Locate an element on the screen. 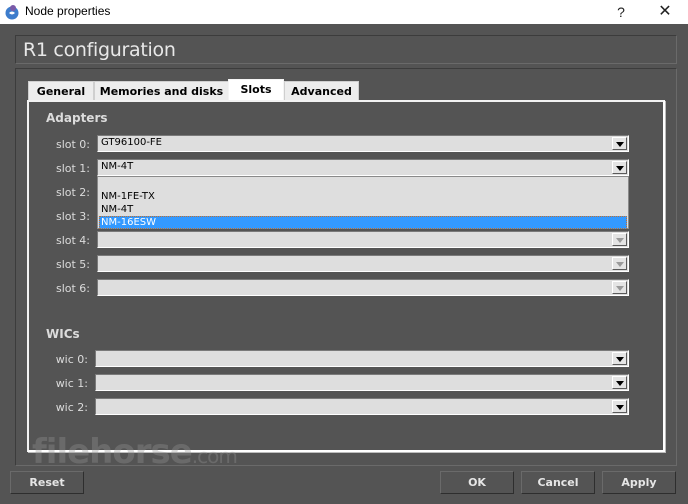  tab-memories-and-disks: Memories and disks is located at coordinates (161, 91).